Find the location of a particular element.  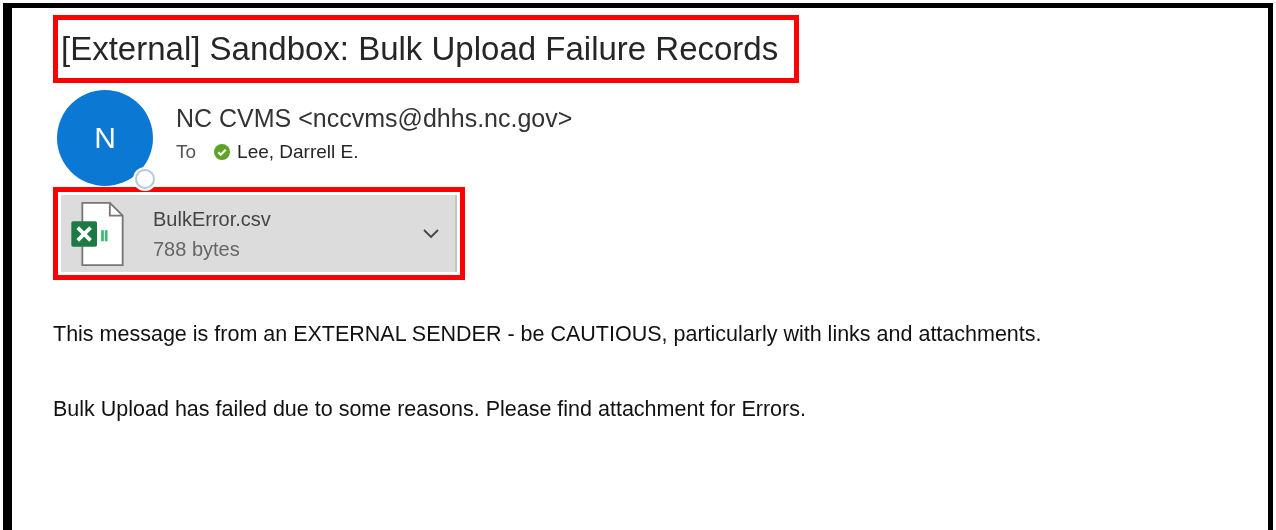

sender-address: NC CVMS <nccvms@dhhs.nc.gov> is located at coordinates (374, 118).